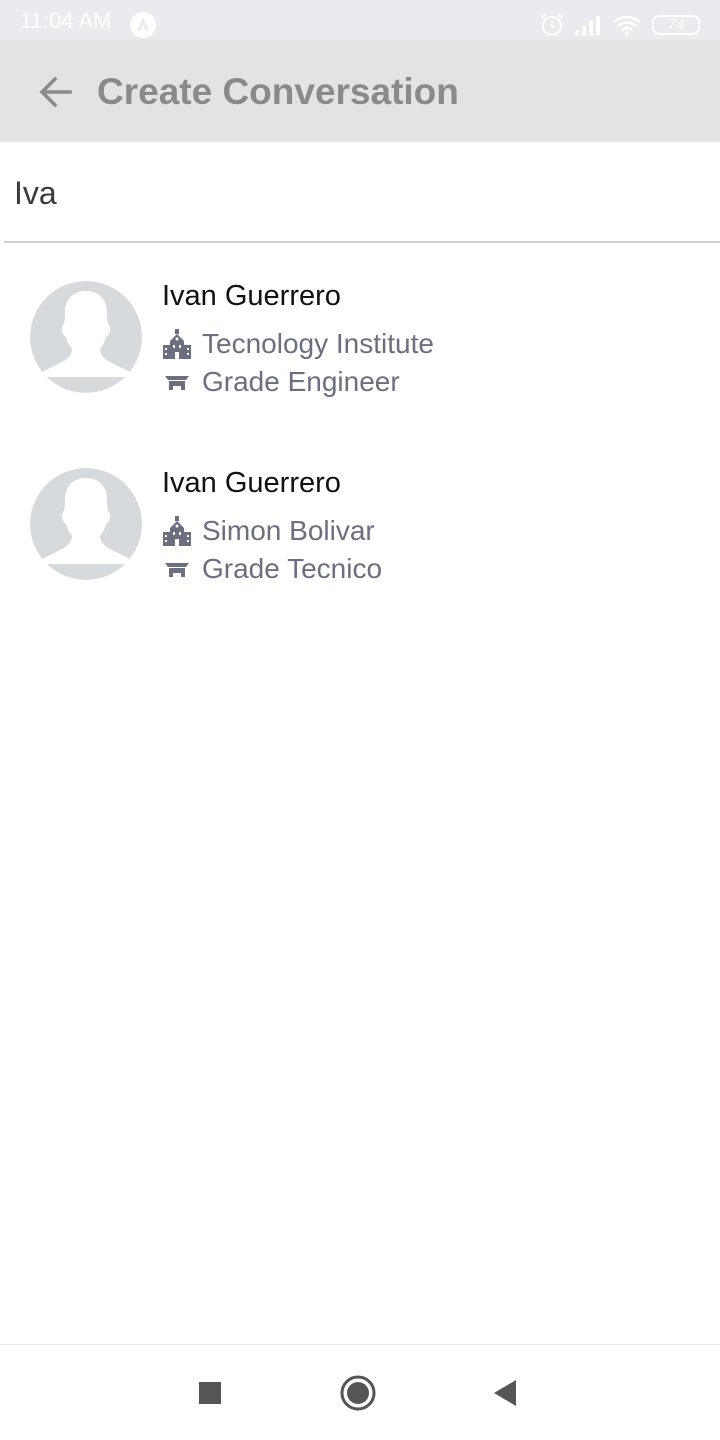 The height and width of the screenshot is (1440, 720). I want to click on grade-label: Grade Tecnico, so click(292, 568).